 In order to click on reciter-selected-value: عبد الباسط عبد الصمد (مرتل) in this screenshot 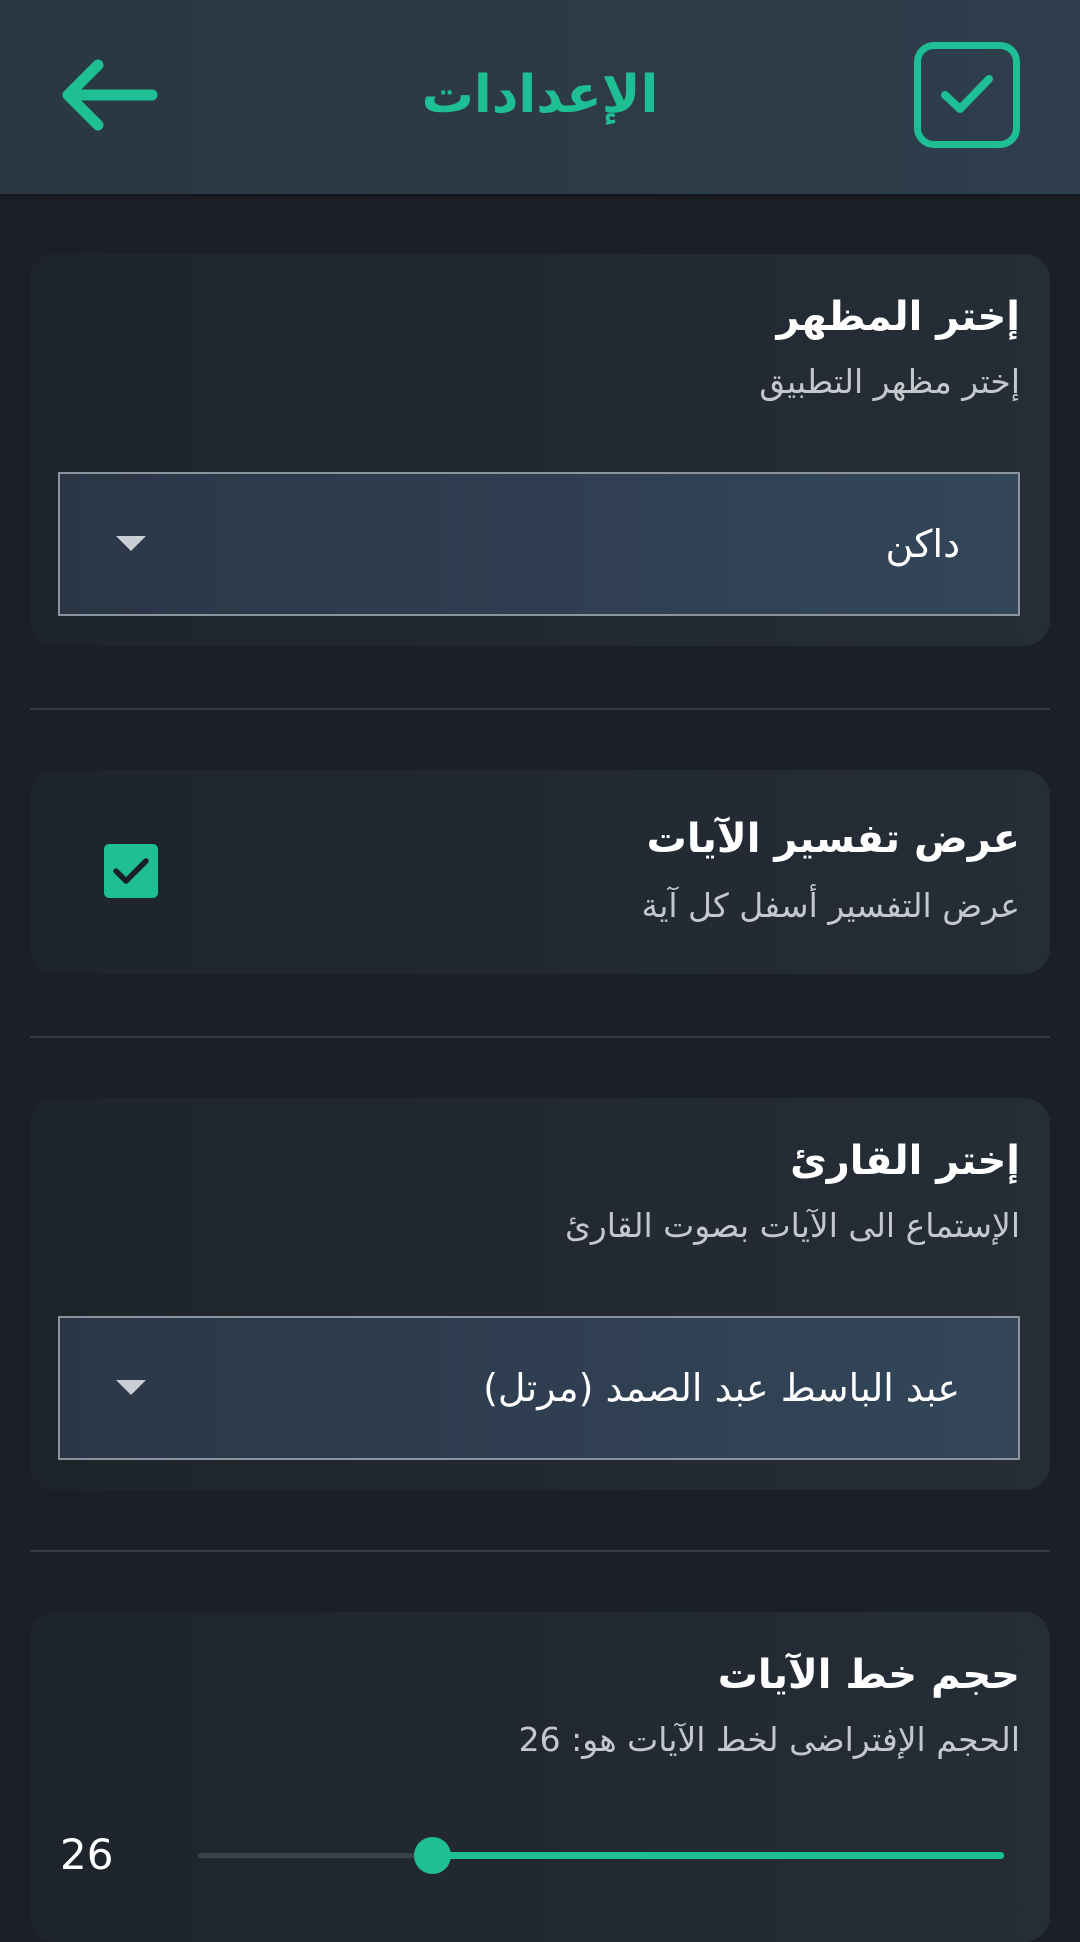, I will do `click(721, 1388)`.